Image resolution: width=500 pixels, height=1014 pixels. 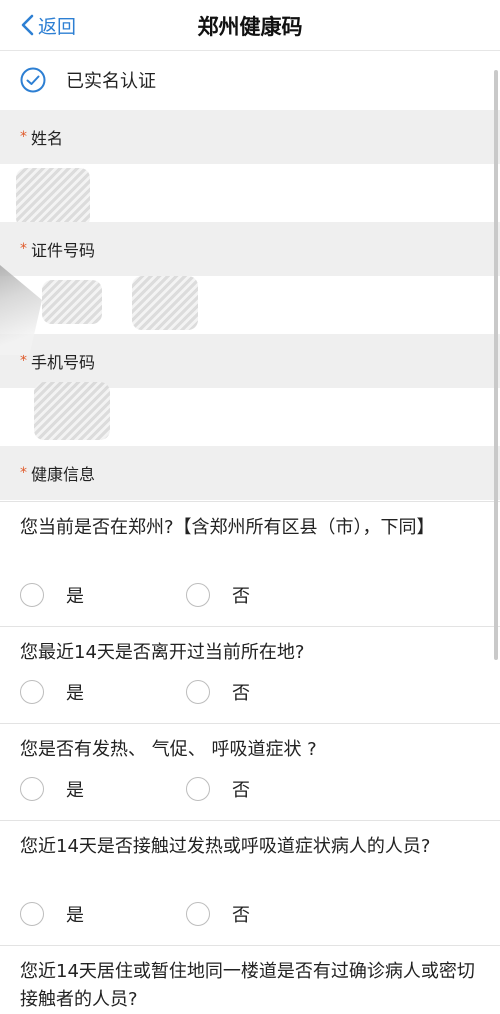 I want to click on id-number-value, so click(x=250, y=304).